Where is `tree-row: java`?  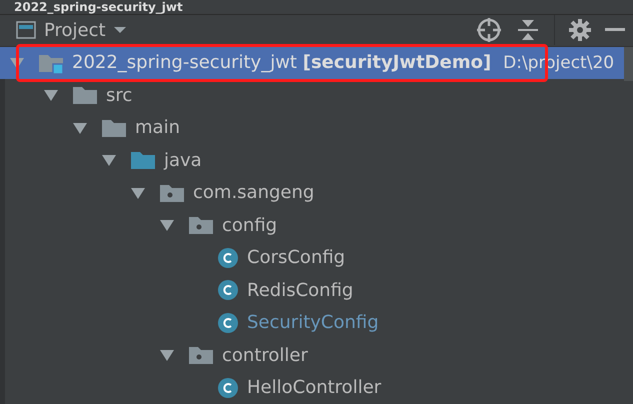 tree-row: java is located at coordinates (314, 160).